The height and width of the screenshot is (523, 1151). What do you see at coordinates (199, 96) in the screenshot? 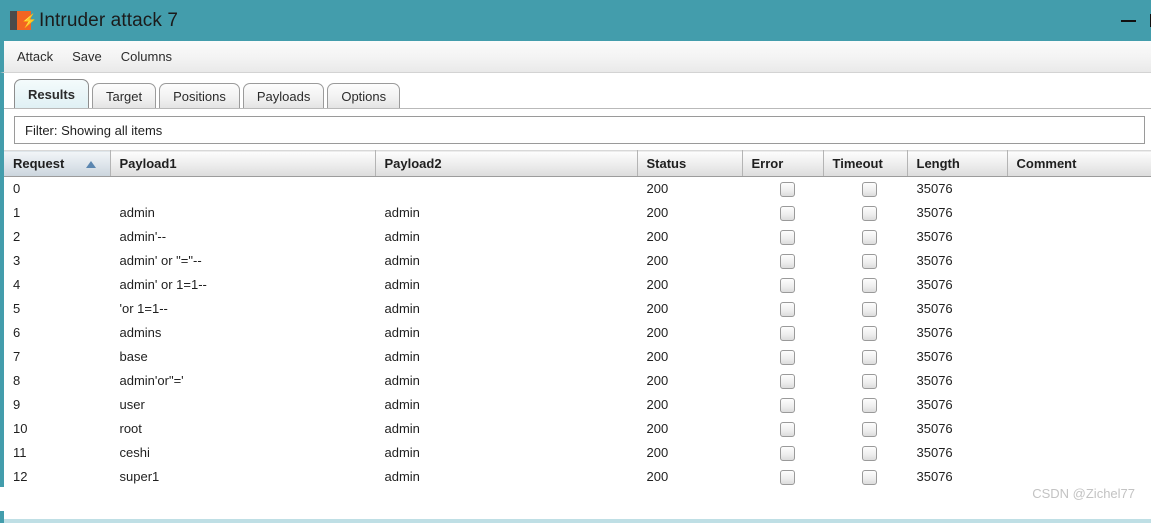
I see `tab-positions: Positions` at bounding box center [199, 96].